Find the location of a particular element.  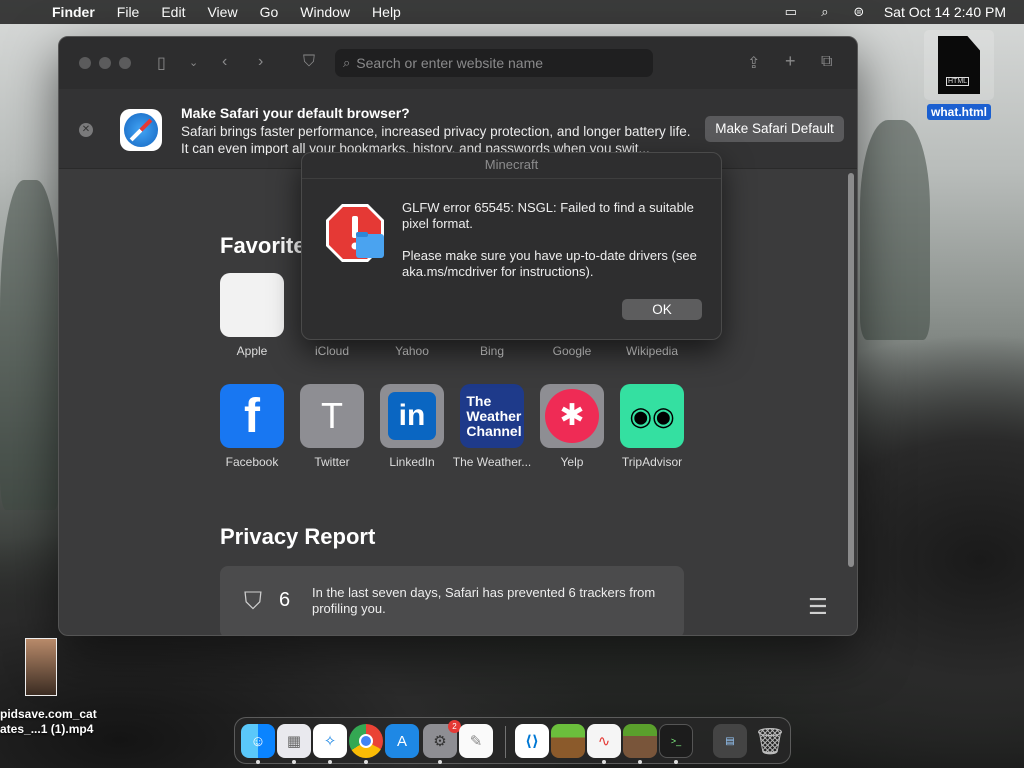

favorite-label: Wikipedia is located at coordinates (652, 351).